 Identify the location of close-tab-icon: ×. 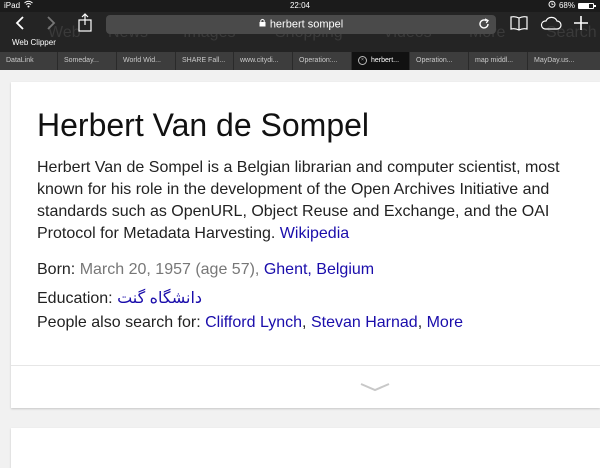
(362, 60).